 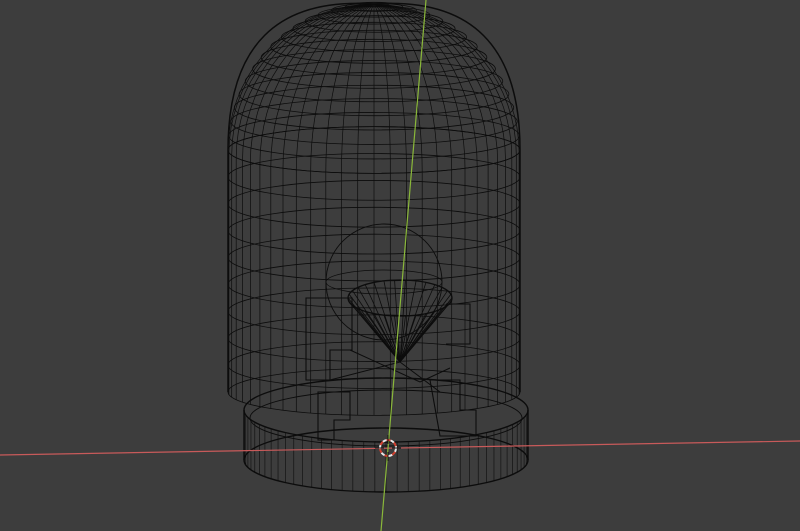 What do you see at coordinates (453, 408) in the screenshot?
I see `lead-post-right` at bounding box center [453, 408].